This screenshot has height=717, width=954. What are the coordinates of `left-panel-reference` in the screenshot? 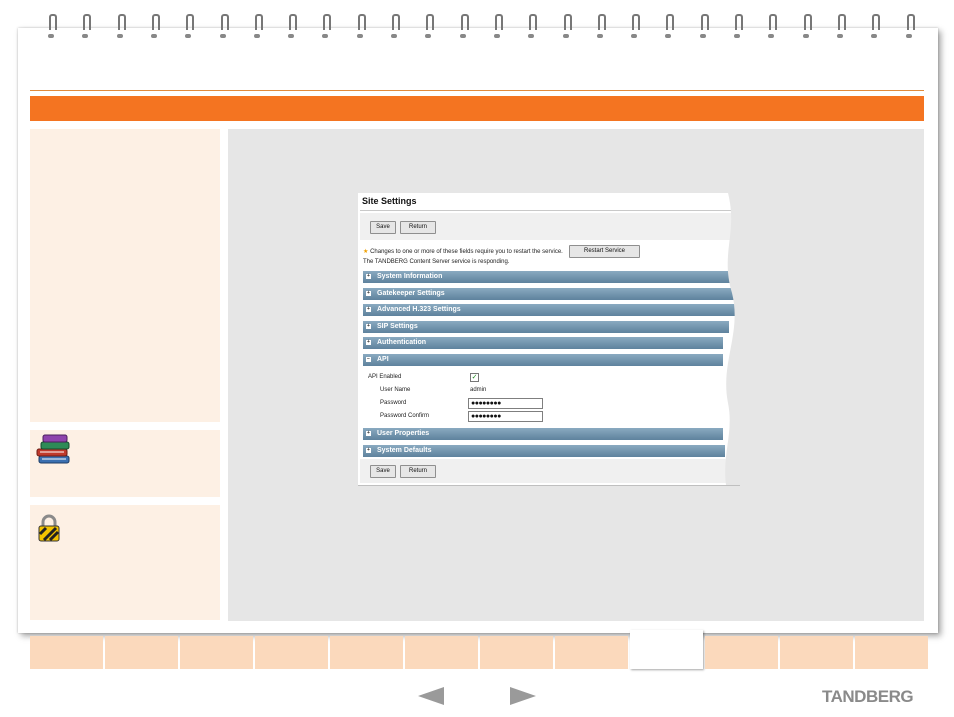 It's located at (125, 463).